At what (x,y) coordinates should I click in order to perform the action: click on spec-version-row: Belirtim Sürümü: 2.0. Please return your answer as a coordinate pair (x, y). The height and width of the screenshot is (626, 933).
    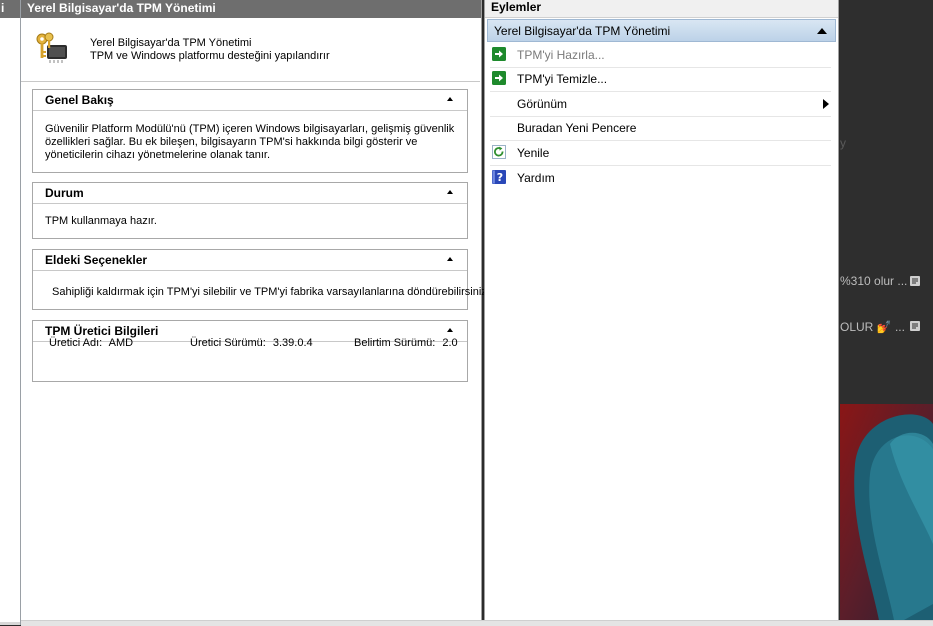
    Looking at the image, I should click on (406, 343).